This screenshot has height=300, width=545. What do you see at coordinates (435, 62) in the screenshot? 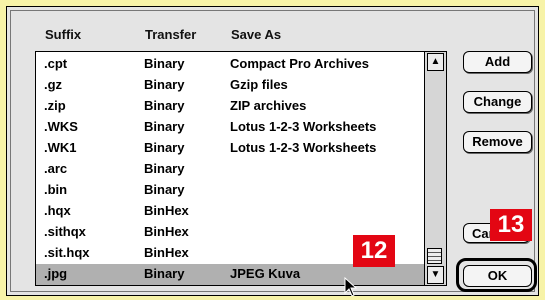
I see `scroll-up-arrow-icon: ▲` at bounding box center [435, 62].